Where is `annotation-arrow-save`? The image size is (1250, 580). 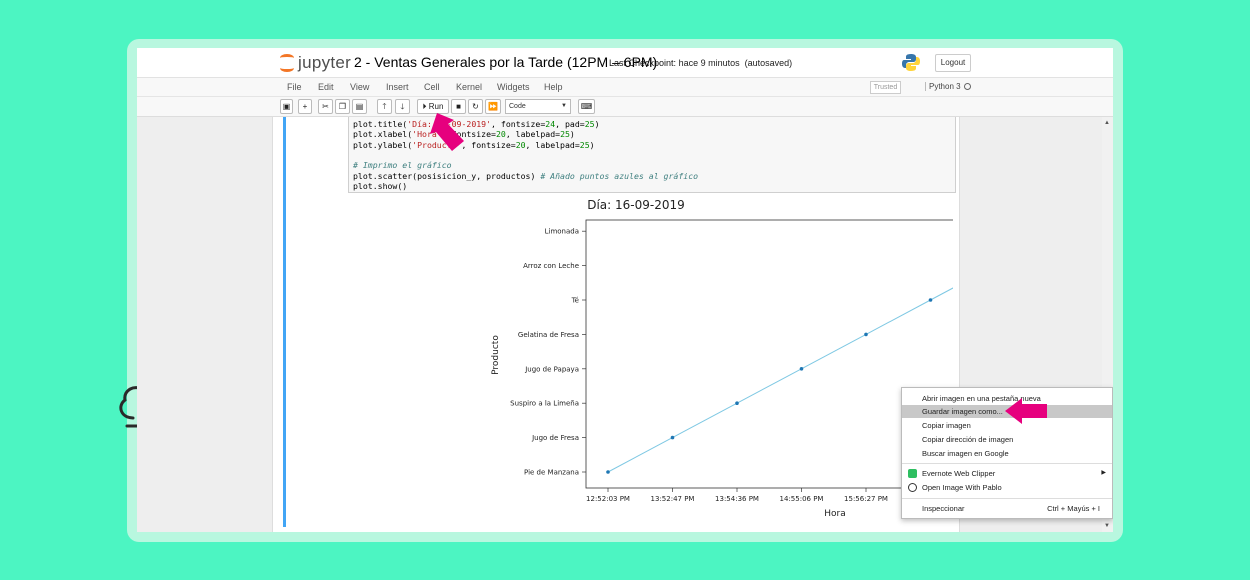
annotation-arrow-save is located at coordinates (1026, 411).